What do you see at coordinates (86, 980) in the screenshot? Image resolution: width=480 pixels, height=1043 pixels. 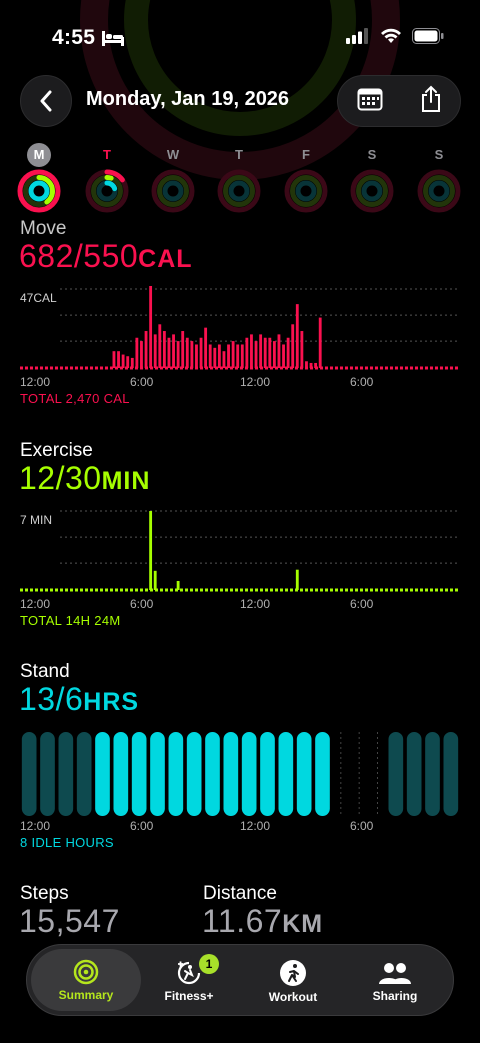 I see `tab-summary: Summary` at bounding box center [86, 980].